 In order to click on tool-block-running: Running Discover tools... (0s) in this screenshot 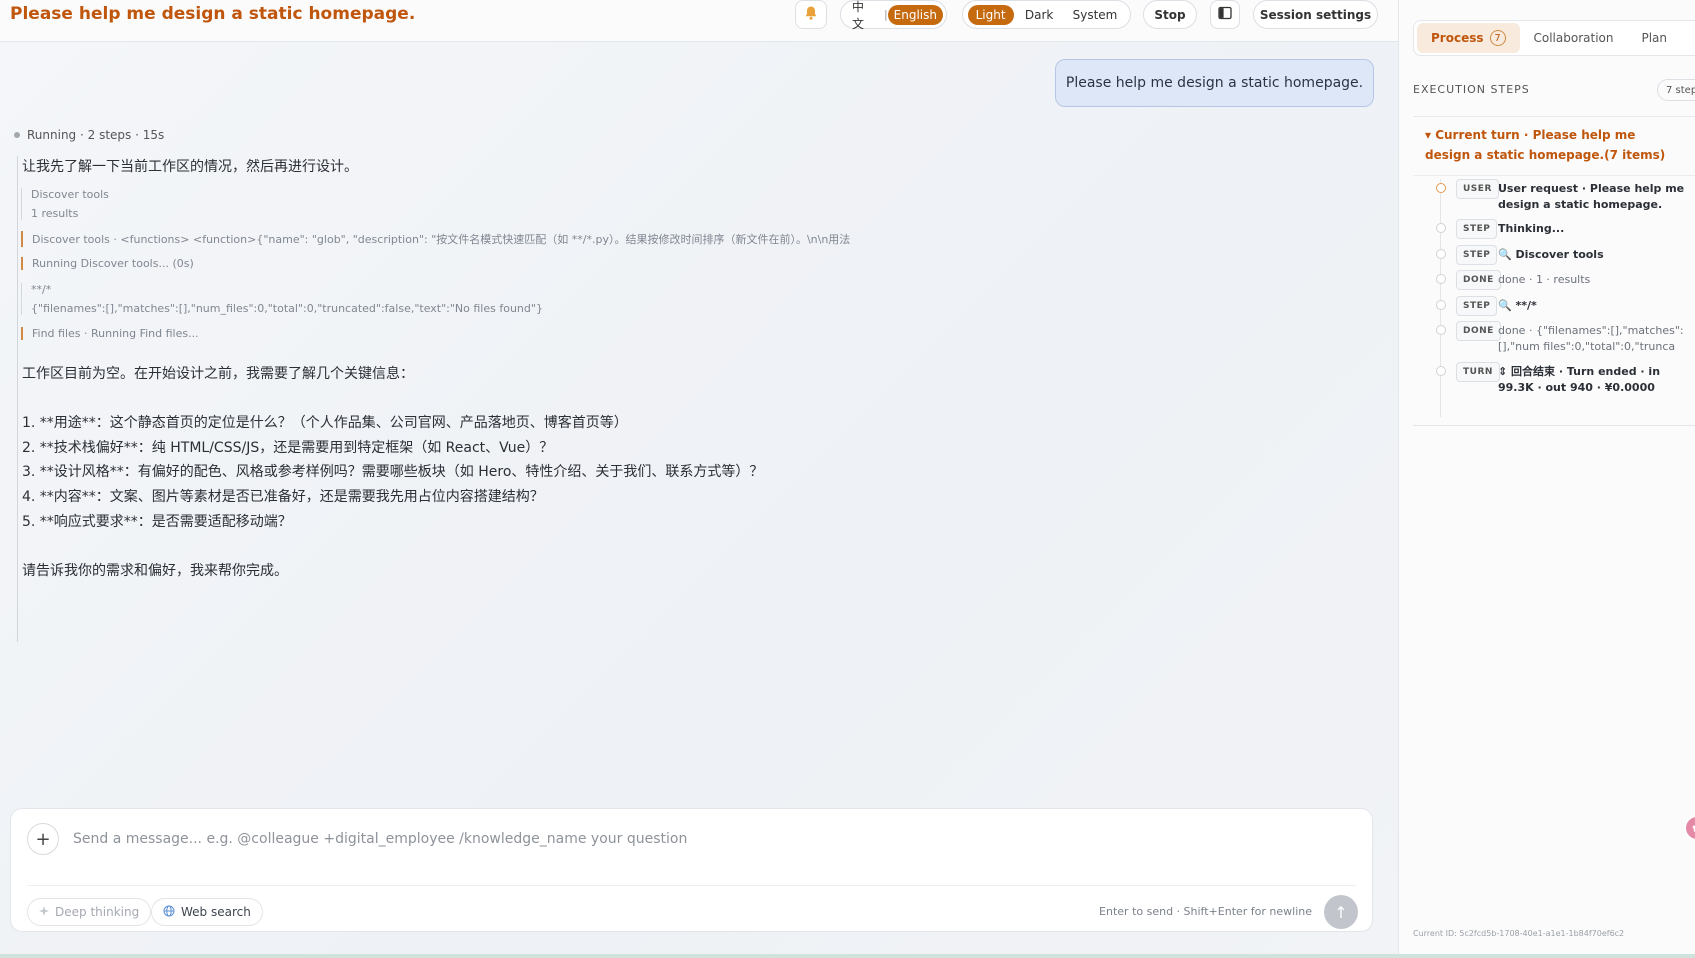, I will do `click(107, 263)`.